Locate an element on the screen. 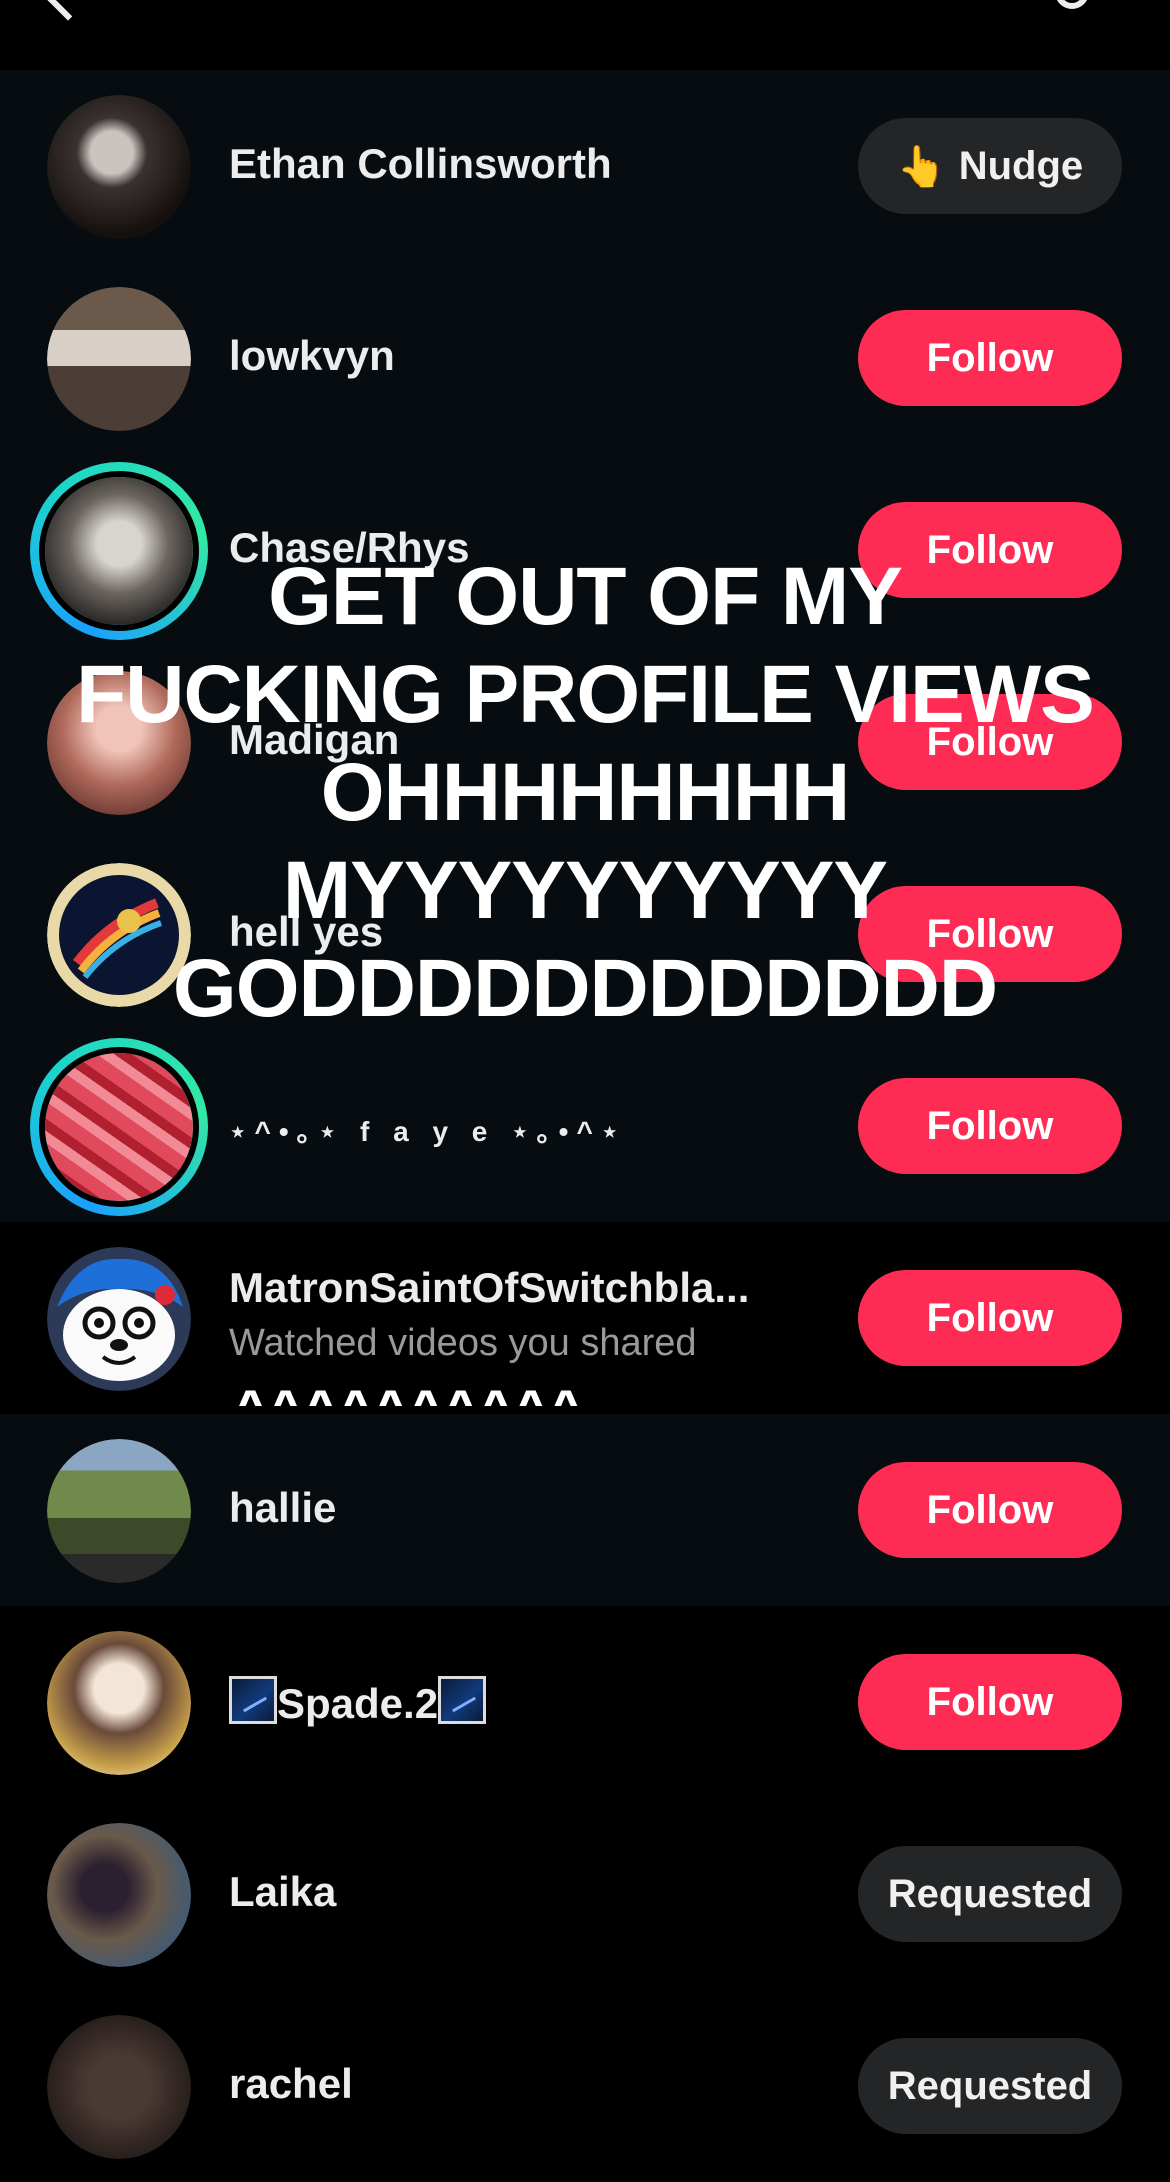 This screenshot has height=2182, width=1170. nudge-button: 👆 Nudge is located at coordinates (990, 166).